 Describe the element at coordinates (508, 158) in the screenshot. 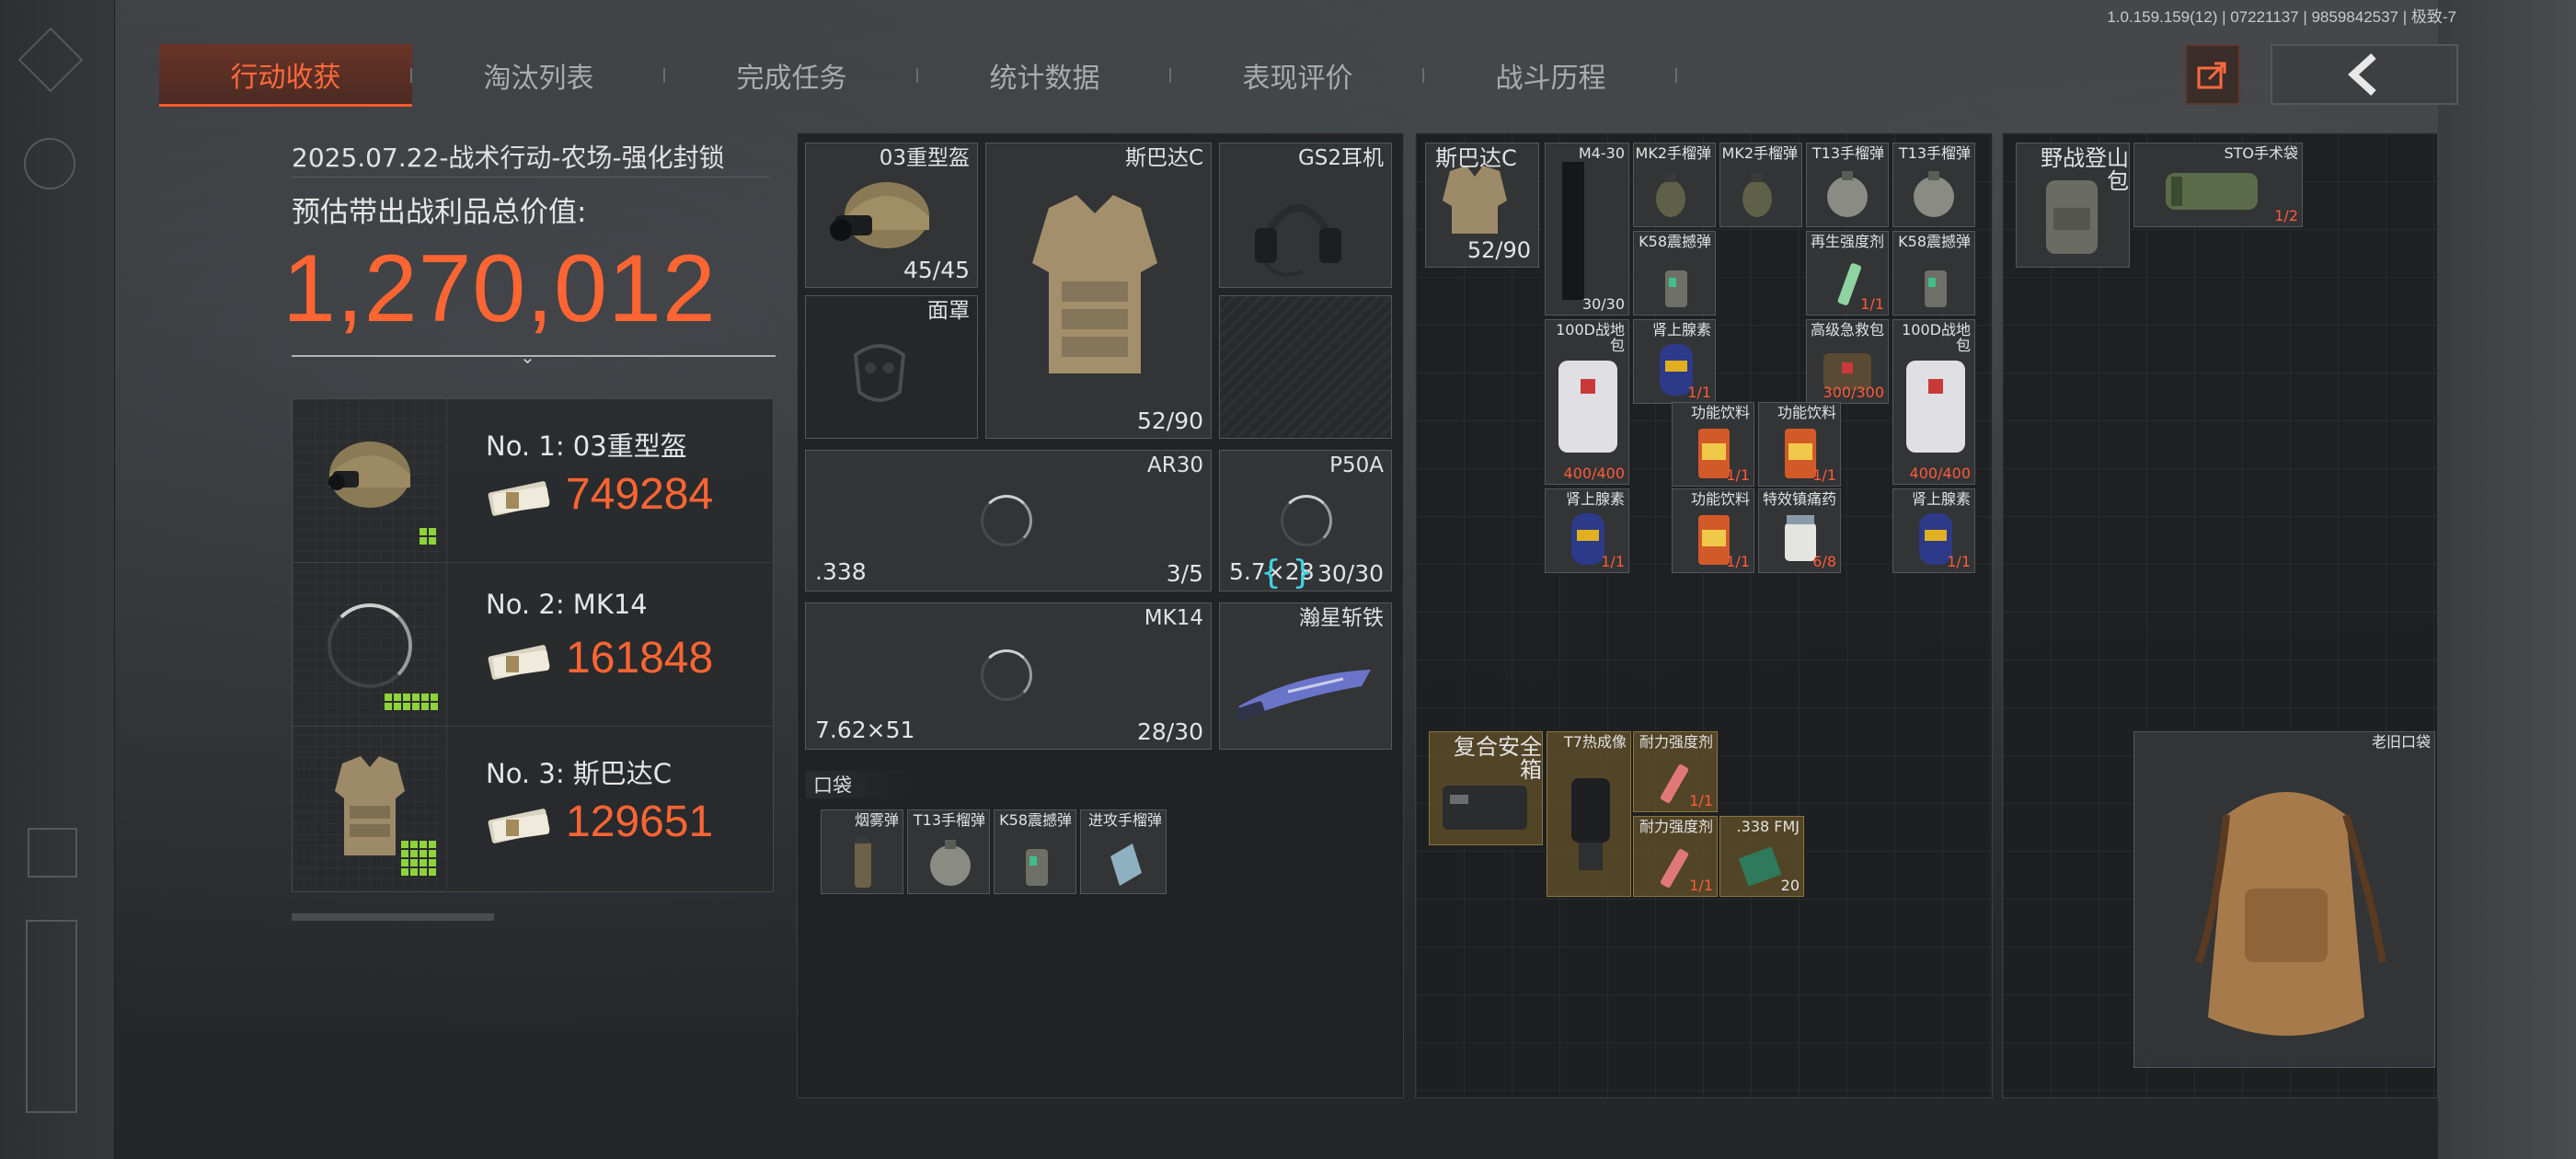

I see `operation-title: 2025.07.22-战术行动-农场-强化封锁` at that location.